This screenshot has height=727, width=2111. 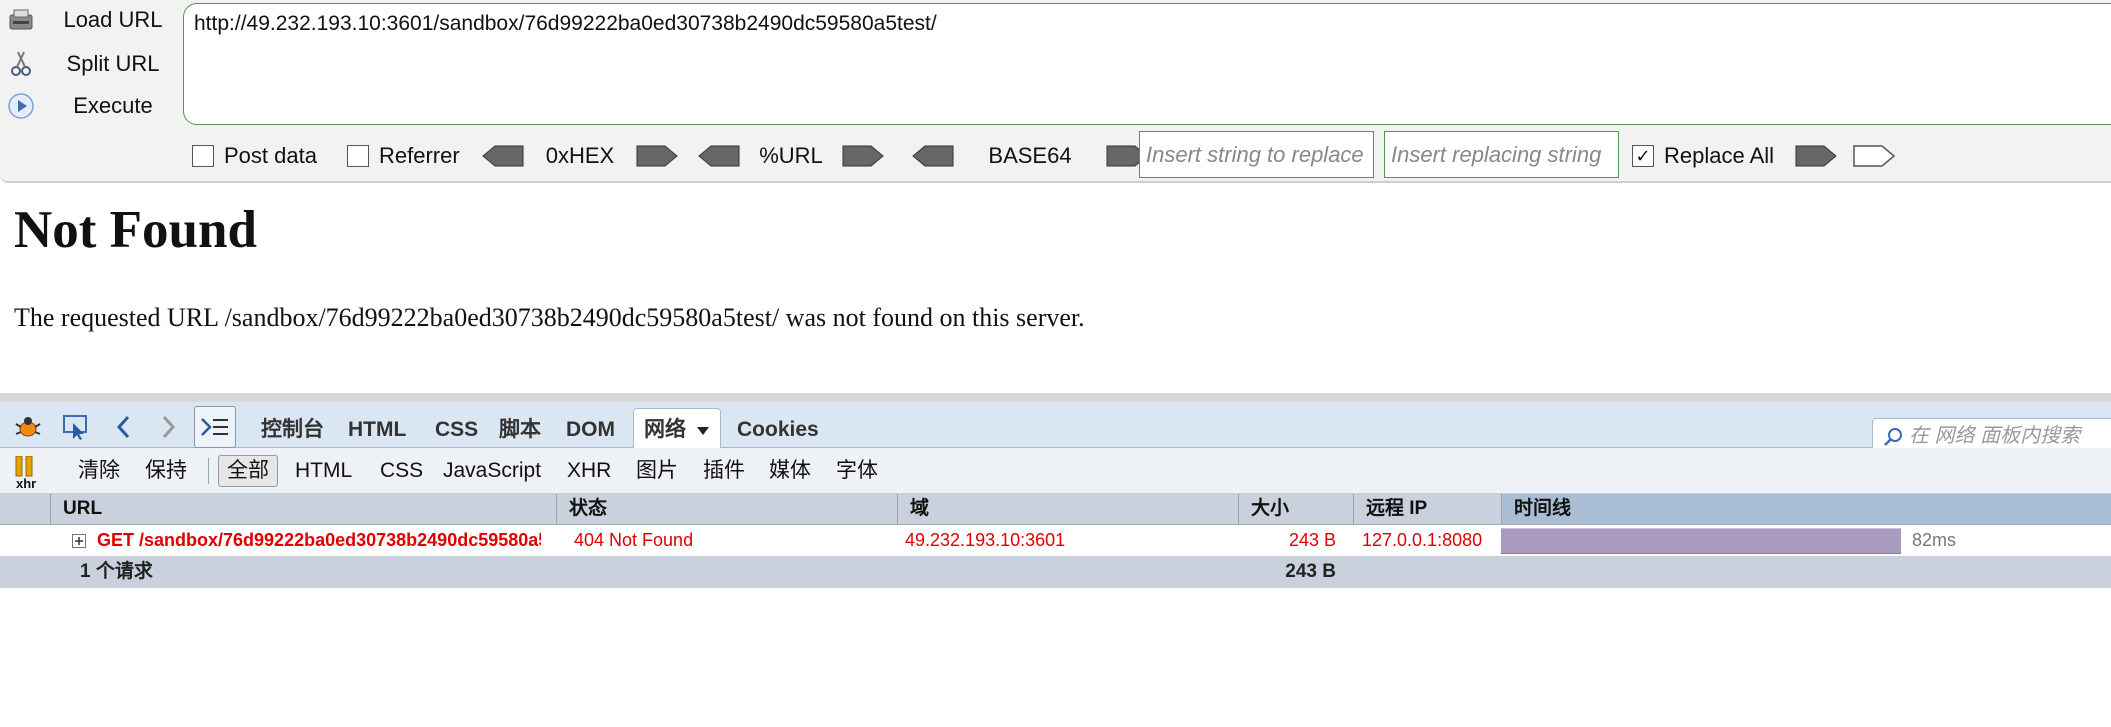 What do you see at coordinates (99, 471) in the screenshot?
I see `clear-button: 清除` at bounding box center [99, 471].